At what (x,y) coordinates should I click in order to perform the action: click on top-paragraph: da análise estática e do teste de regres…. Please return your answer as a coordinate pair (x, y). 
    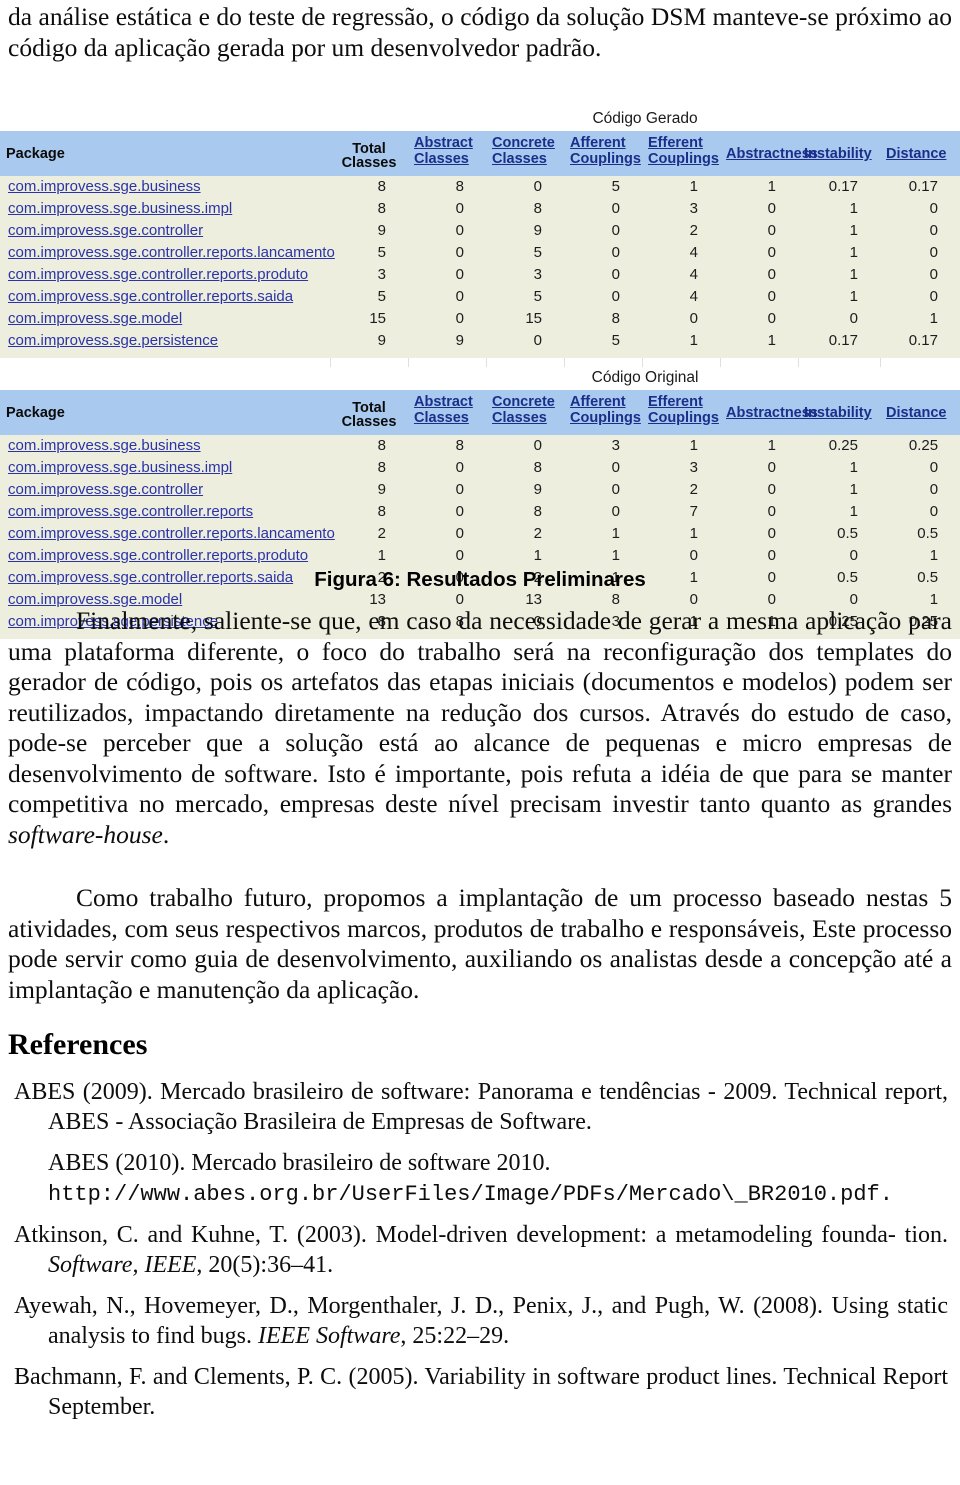
    Looking at the image, I should click on (480, 32).